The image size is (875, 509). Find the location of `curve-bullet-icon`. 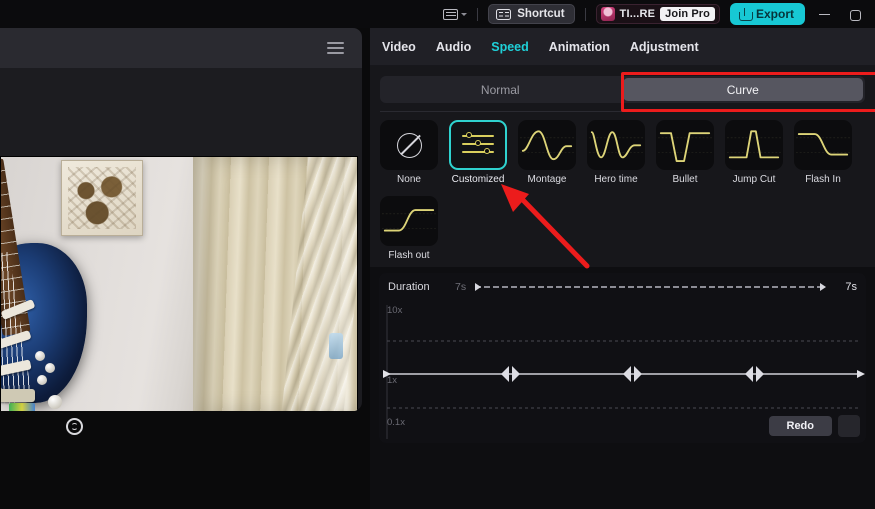

curve-bullet-icon is located at coordinates (685, 147).